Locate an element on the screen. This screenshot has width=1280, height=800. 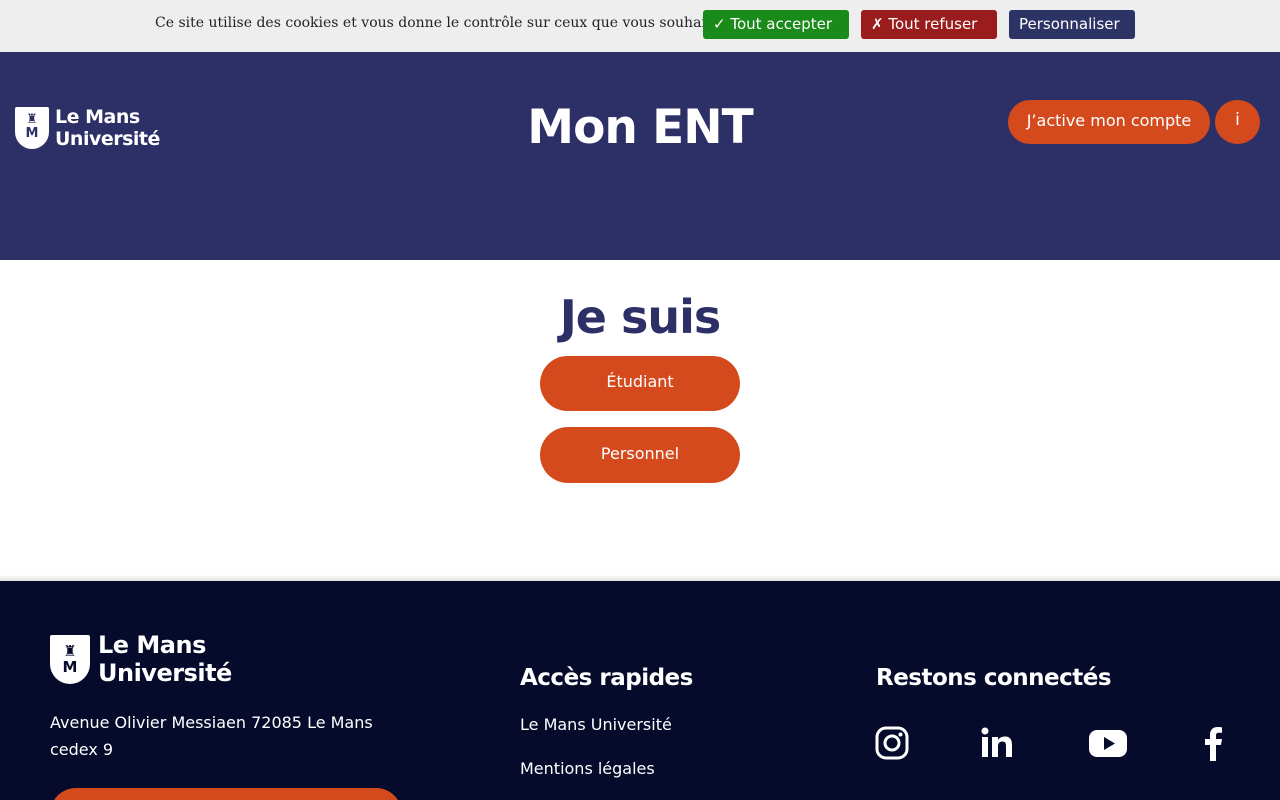
role-heading: Je suis is located at coordinates (640, 317).